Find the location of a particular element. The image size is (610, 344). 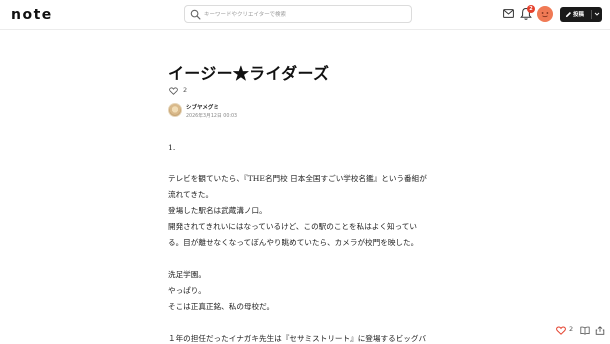

share-icon is located at coordinates (600, 330).